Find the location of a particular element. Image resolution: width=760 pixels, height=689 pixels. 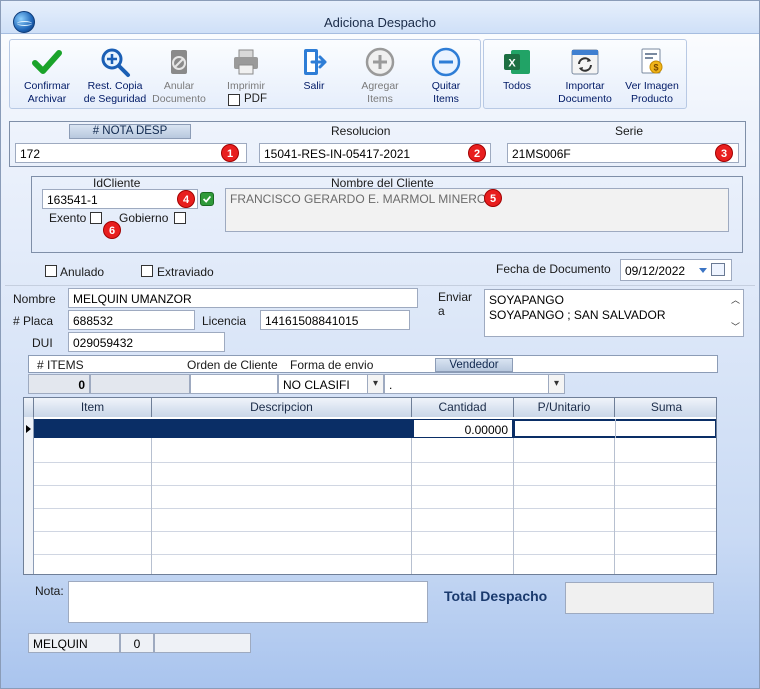

nota-desp-label: # NOTA DESP is located at coordinates (130, 131).